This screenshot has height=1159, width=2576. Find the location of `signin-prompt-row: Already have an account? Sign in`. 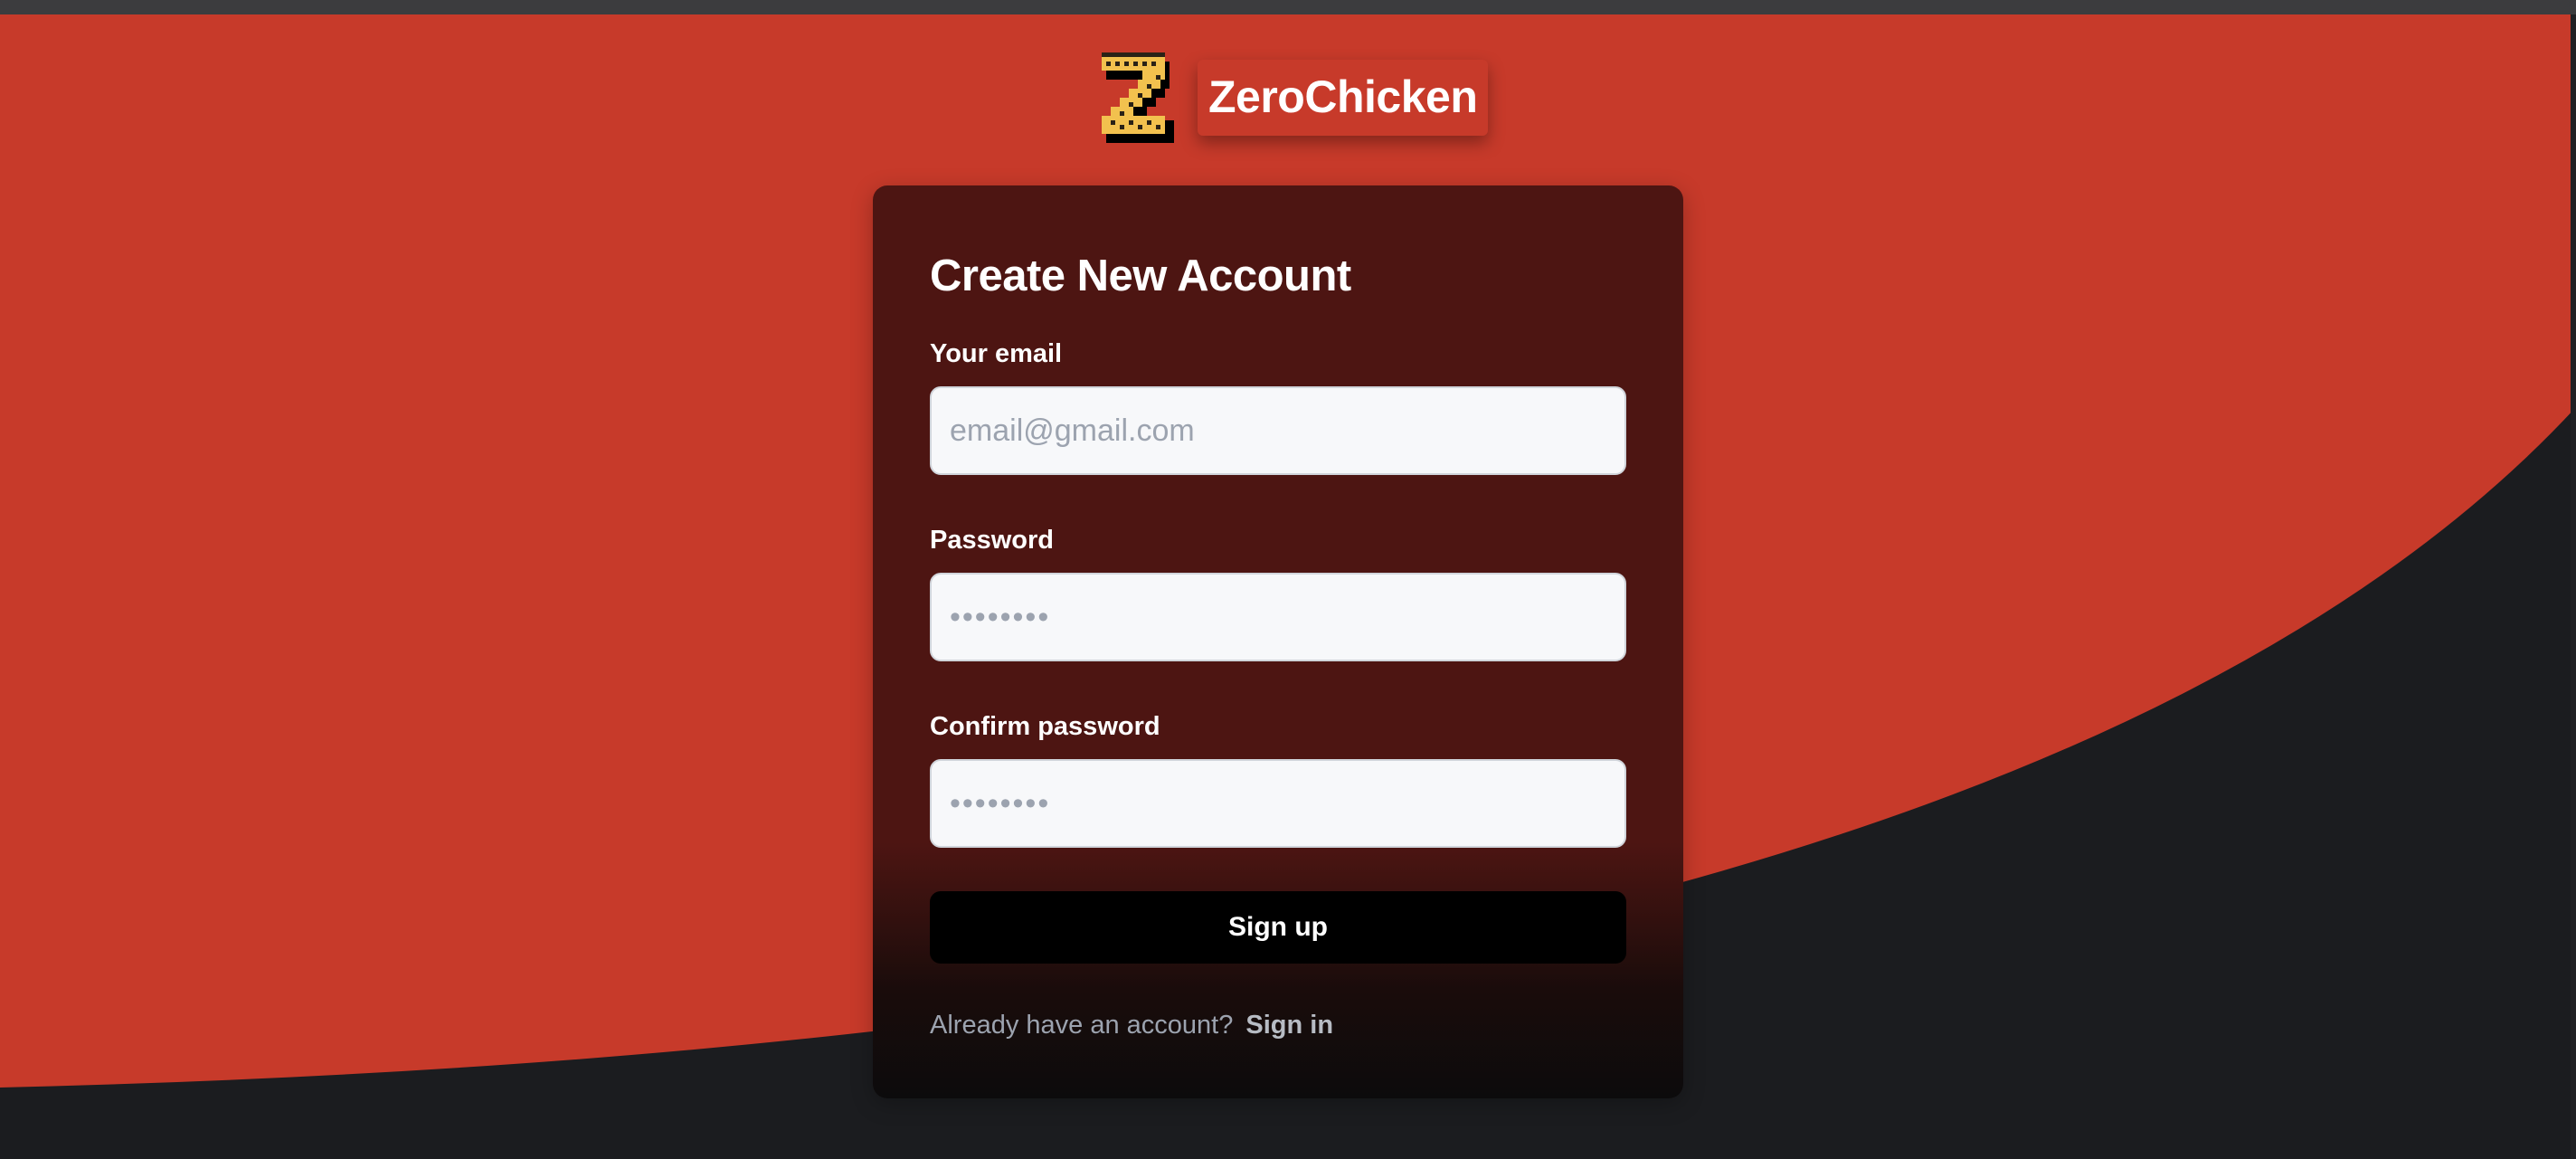

signin-prompt-row: Already have an account? Sign in is located at coordinates (1278, 1025).